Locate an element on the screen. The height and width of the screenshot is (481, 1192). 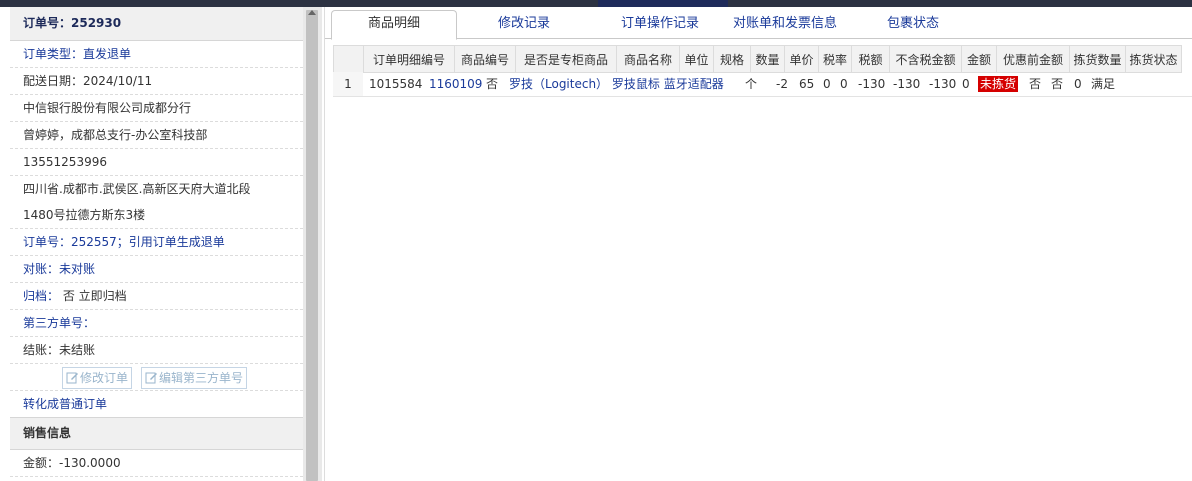
cell-unit: 个 is located at coordinates (751, 84).